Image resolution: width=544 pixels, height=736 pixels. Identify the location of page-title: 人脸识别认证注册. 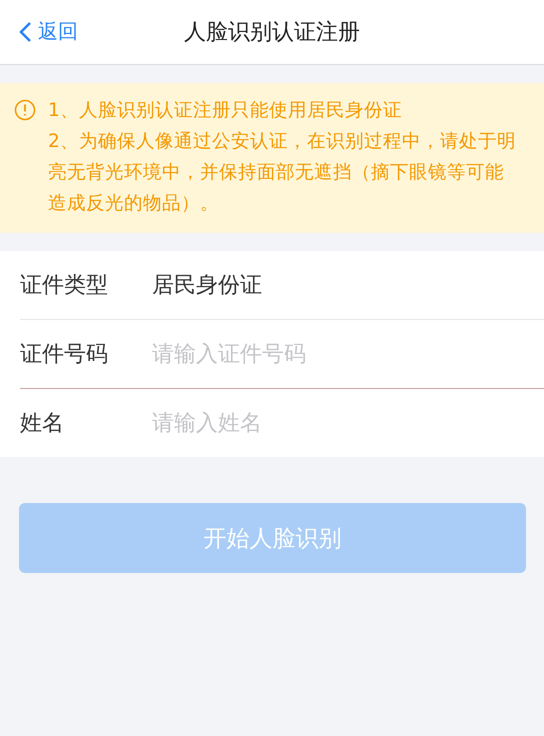
(272, 33).